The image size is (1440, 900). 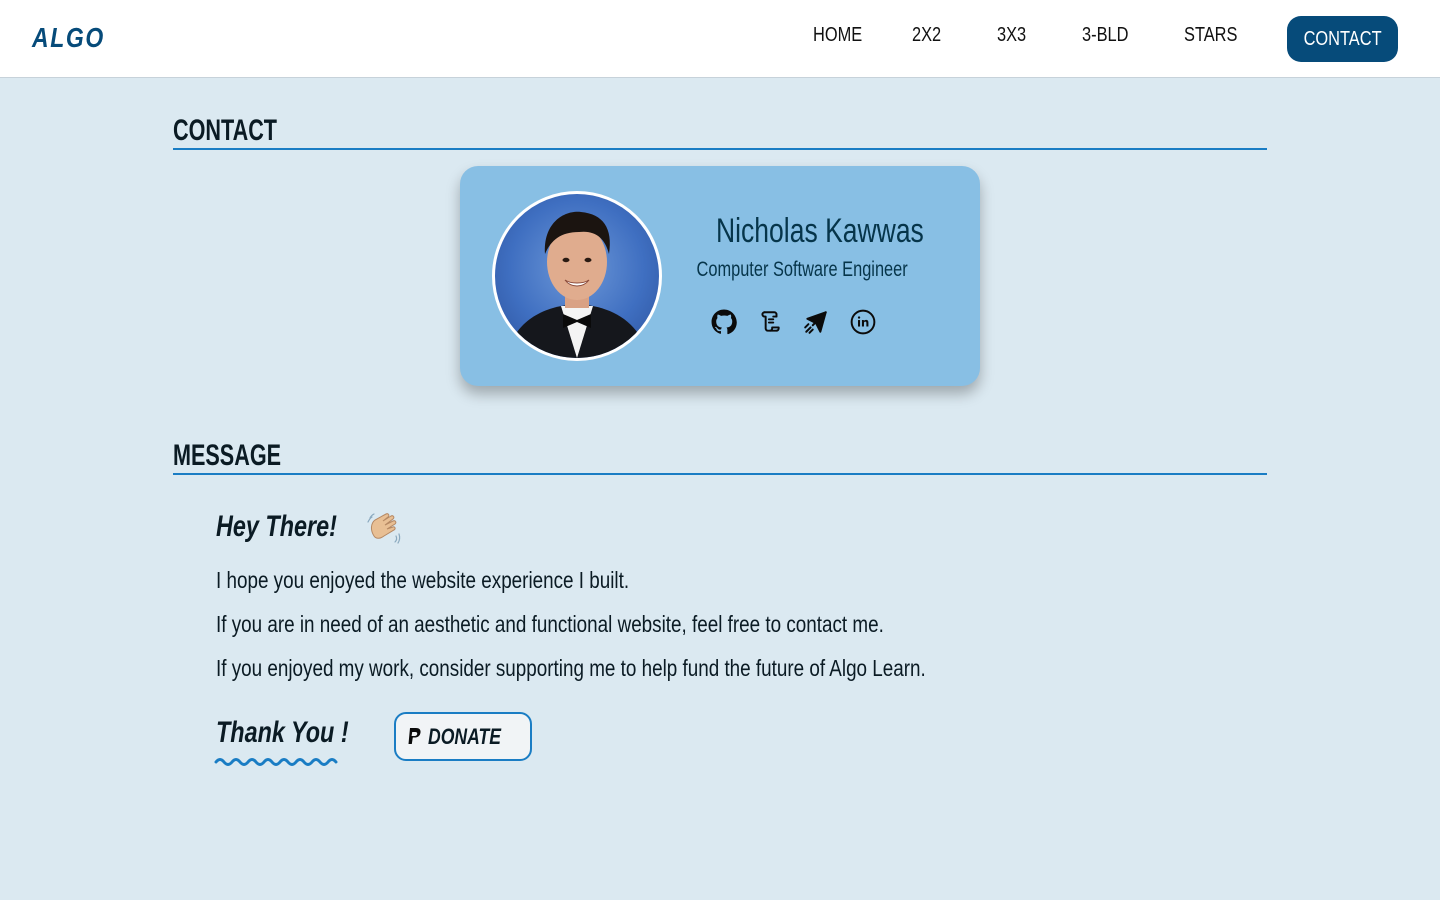 What do you see at coordinates (282, 732) in the screenshot?
I see `thank-you-text: Thank You !` at bounding box center [282, 732].